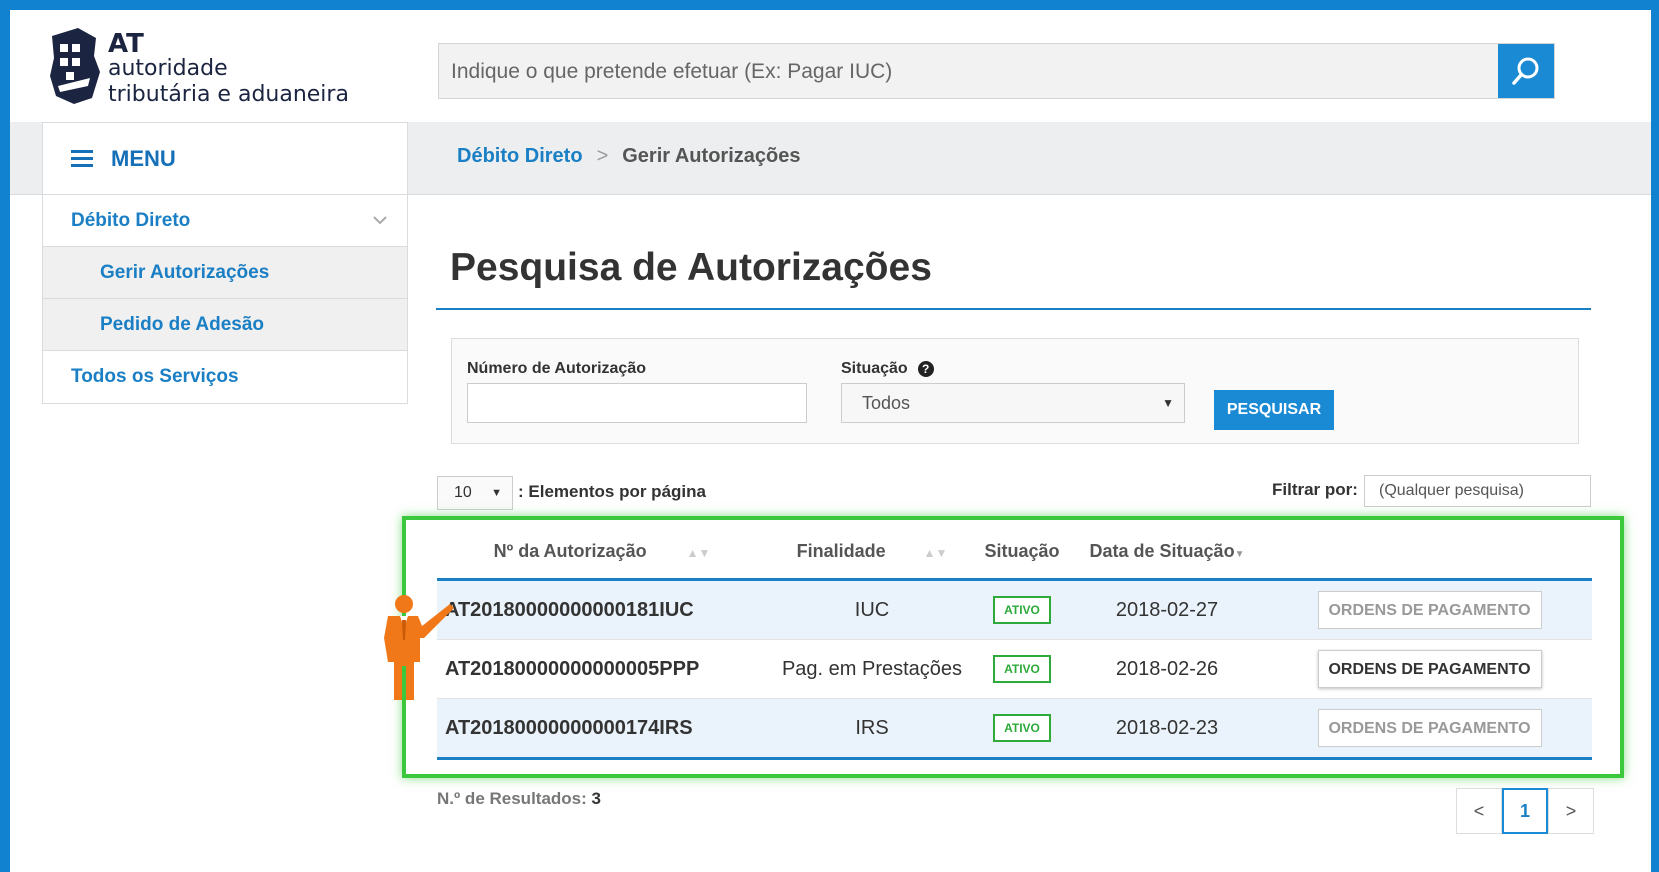 The image size is (1659, 872). What do you see at coordinates (1315, 489) in the screenshot?
I see `filter-label: Filtrar por:` at bounding box center [1315, 489].